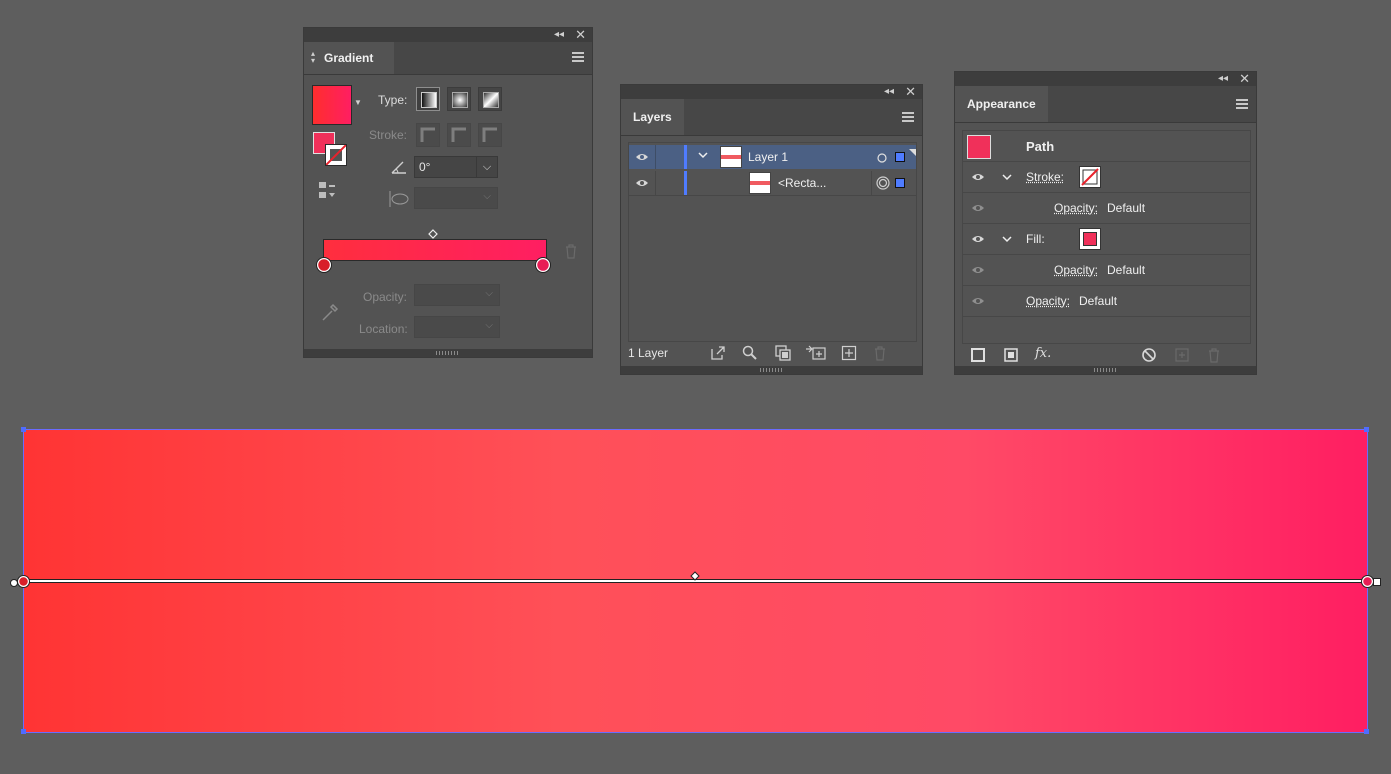 This screenshot has width=1391, height=774. What do you see at coordinates (543, 266) in the screenshot?
I see `gradient-stop-end` at bounding box center [543, 266].